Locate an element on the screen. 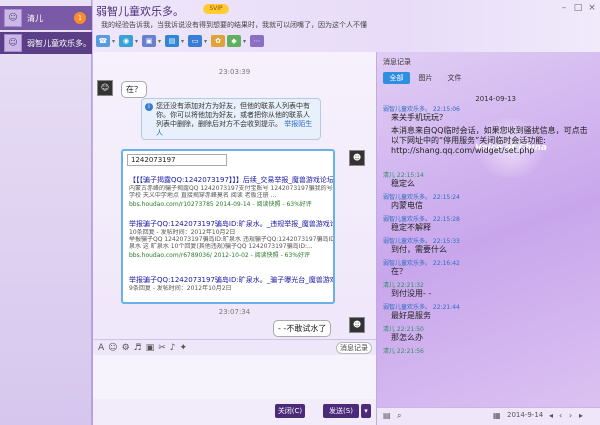 This screenshot has height=425, width=600. tab-images: 图片 is located at coordinates (425, 78).